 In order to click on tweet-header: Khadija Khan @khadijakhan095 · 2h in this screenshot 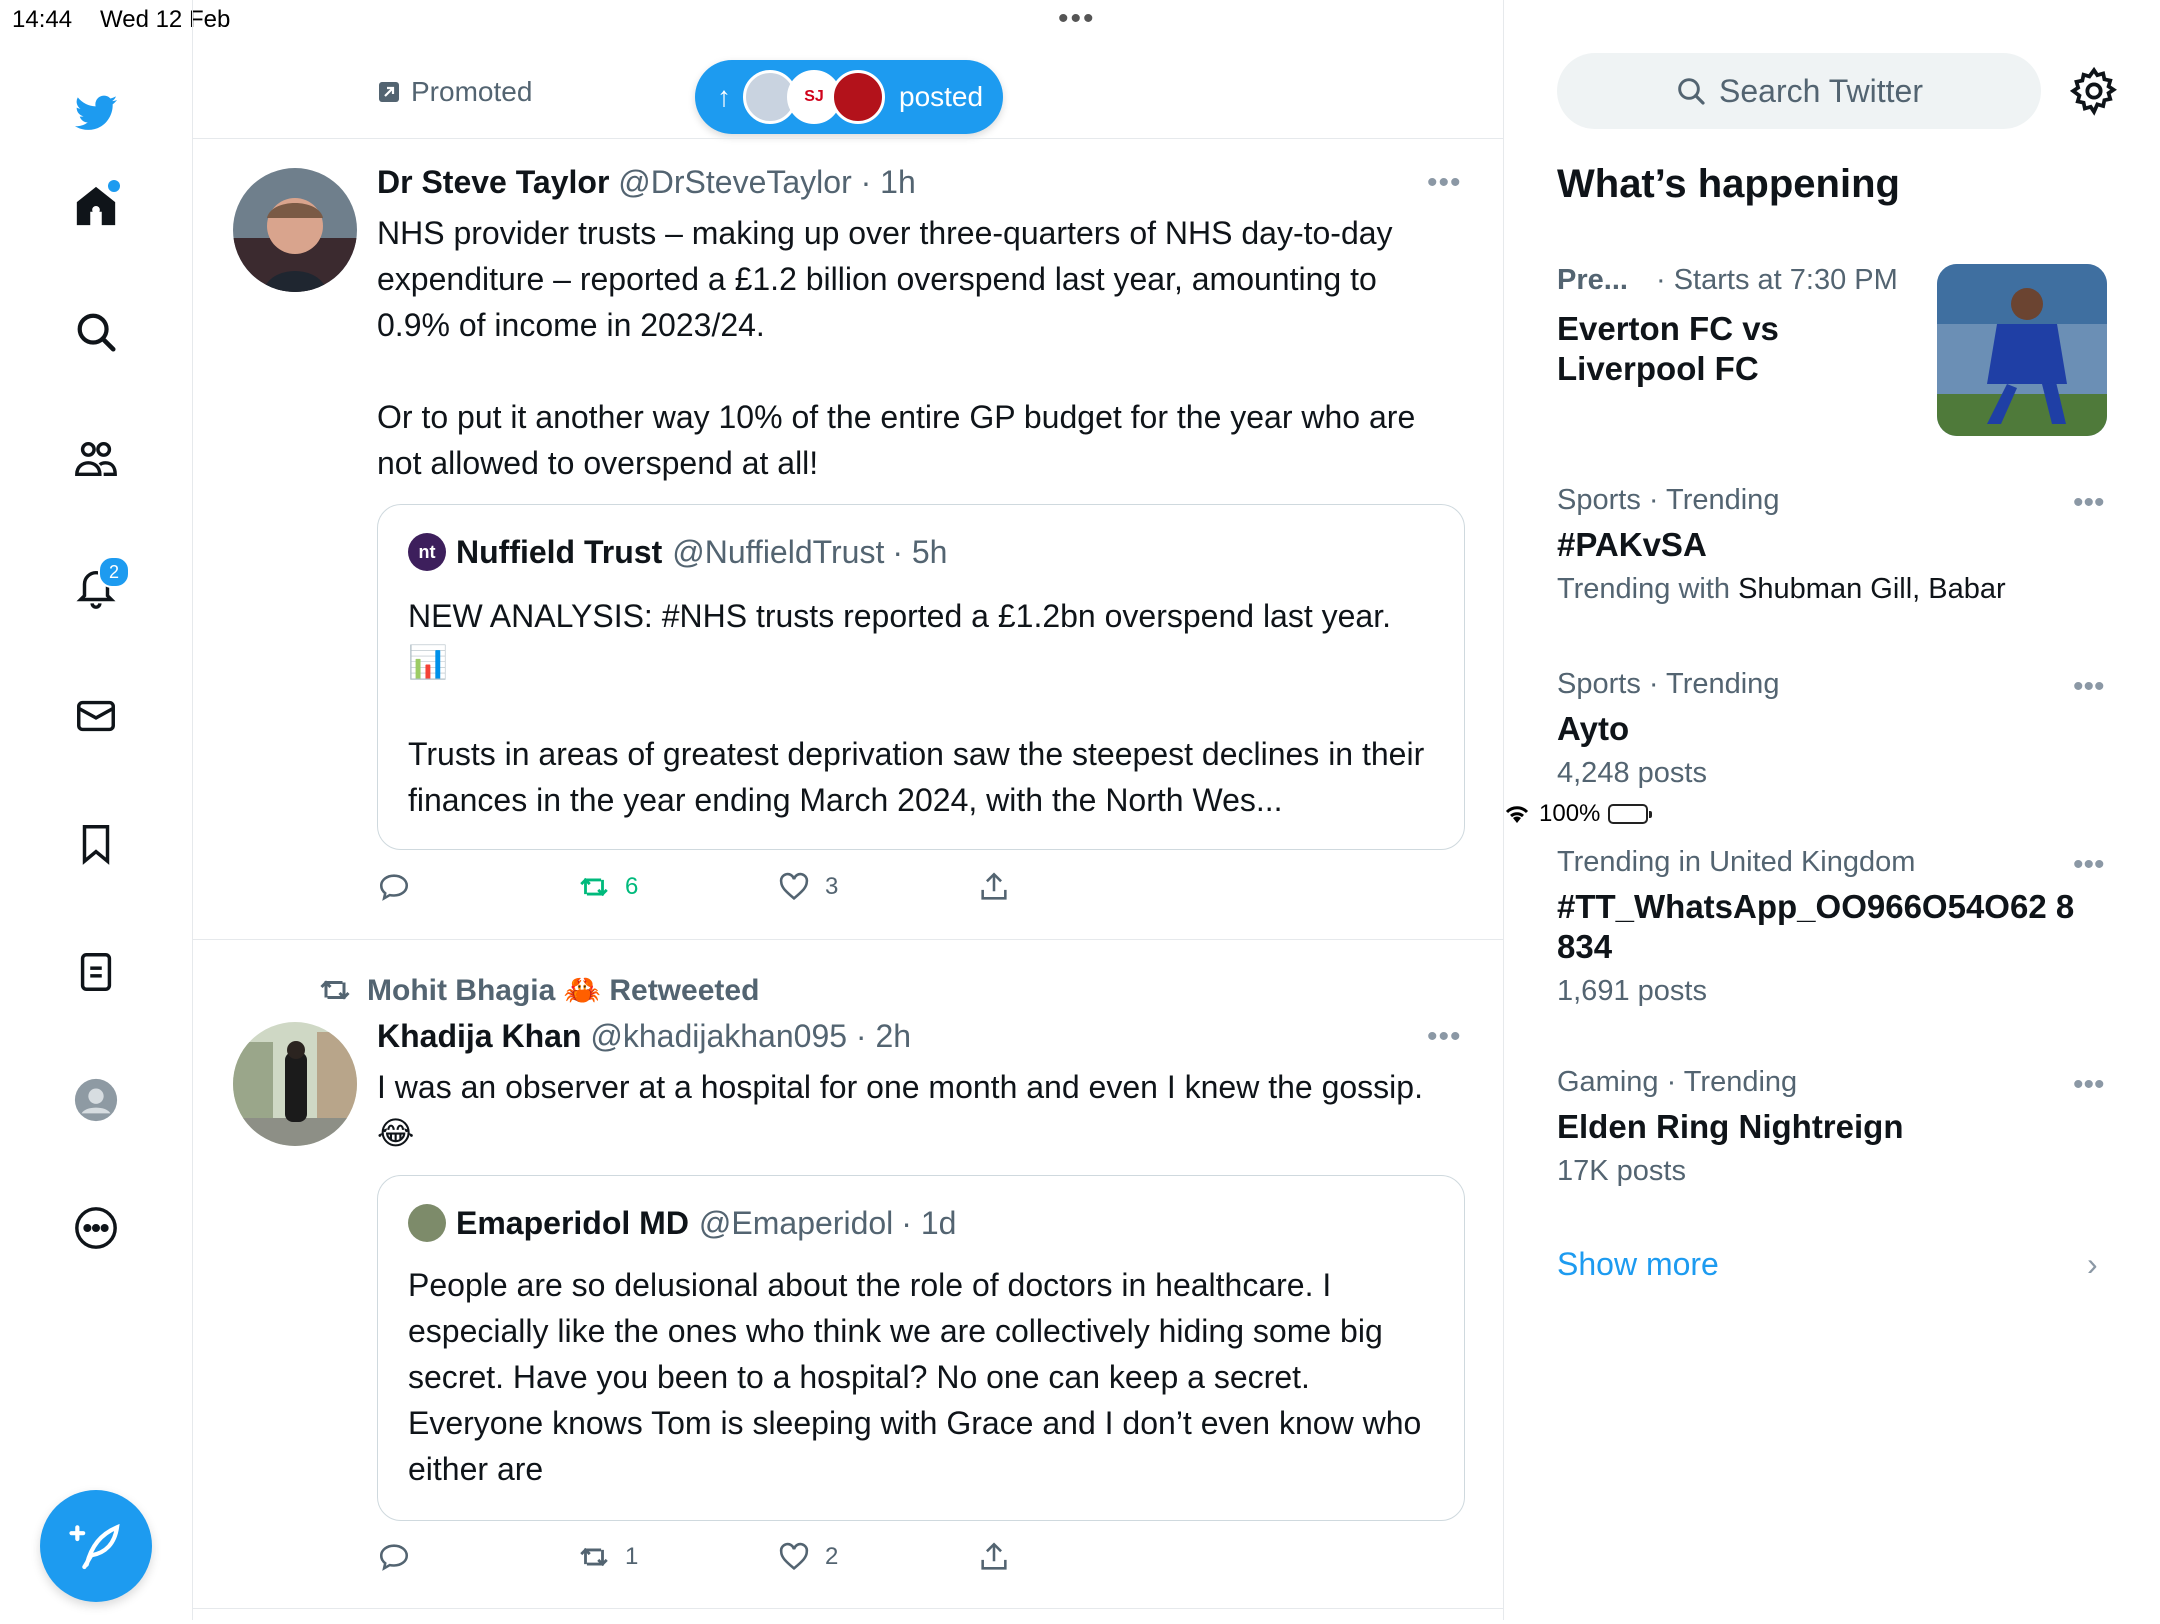, I will do `click(644, 1036)`.